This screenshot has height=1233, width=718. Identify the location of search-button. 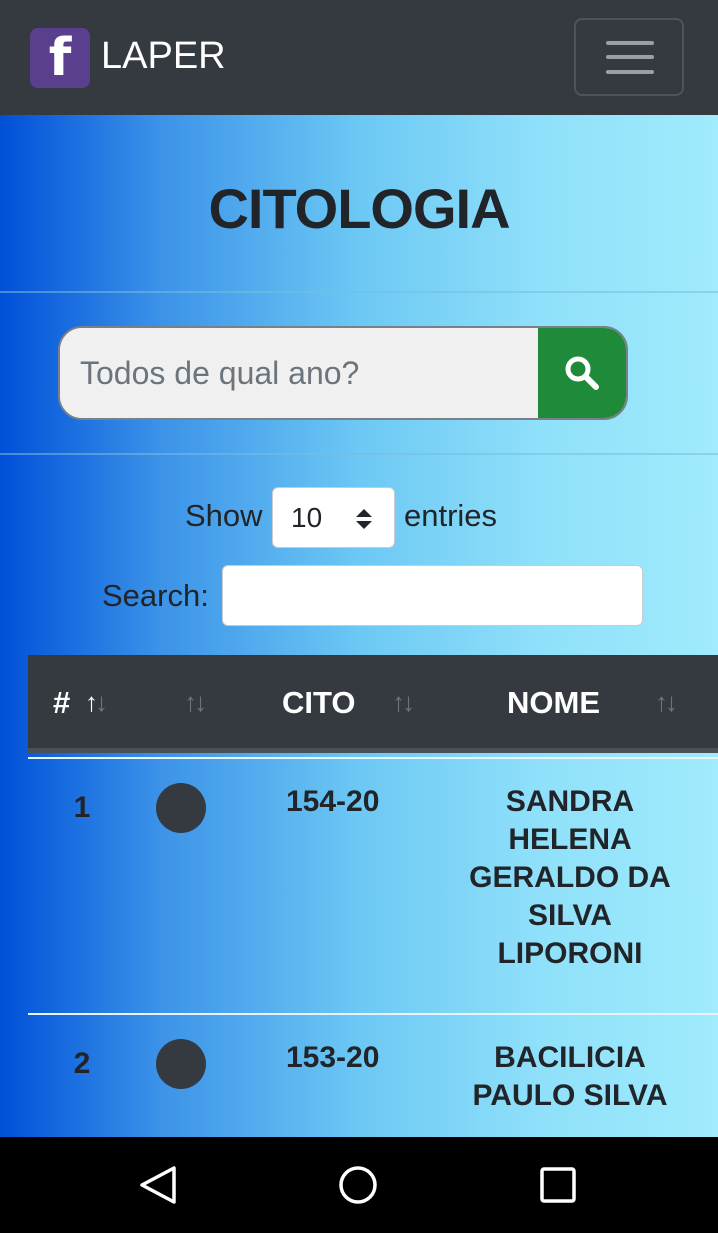
(582, 373).